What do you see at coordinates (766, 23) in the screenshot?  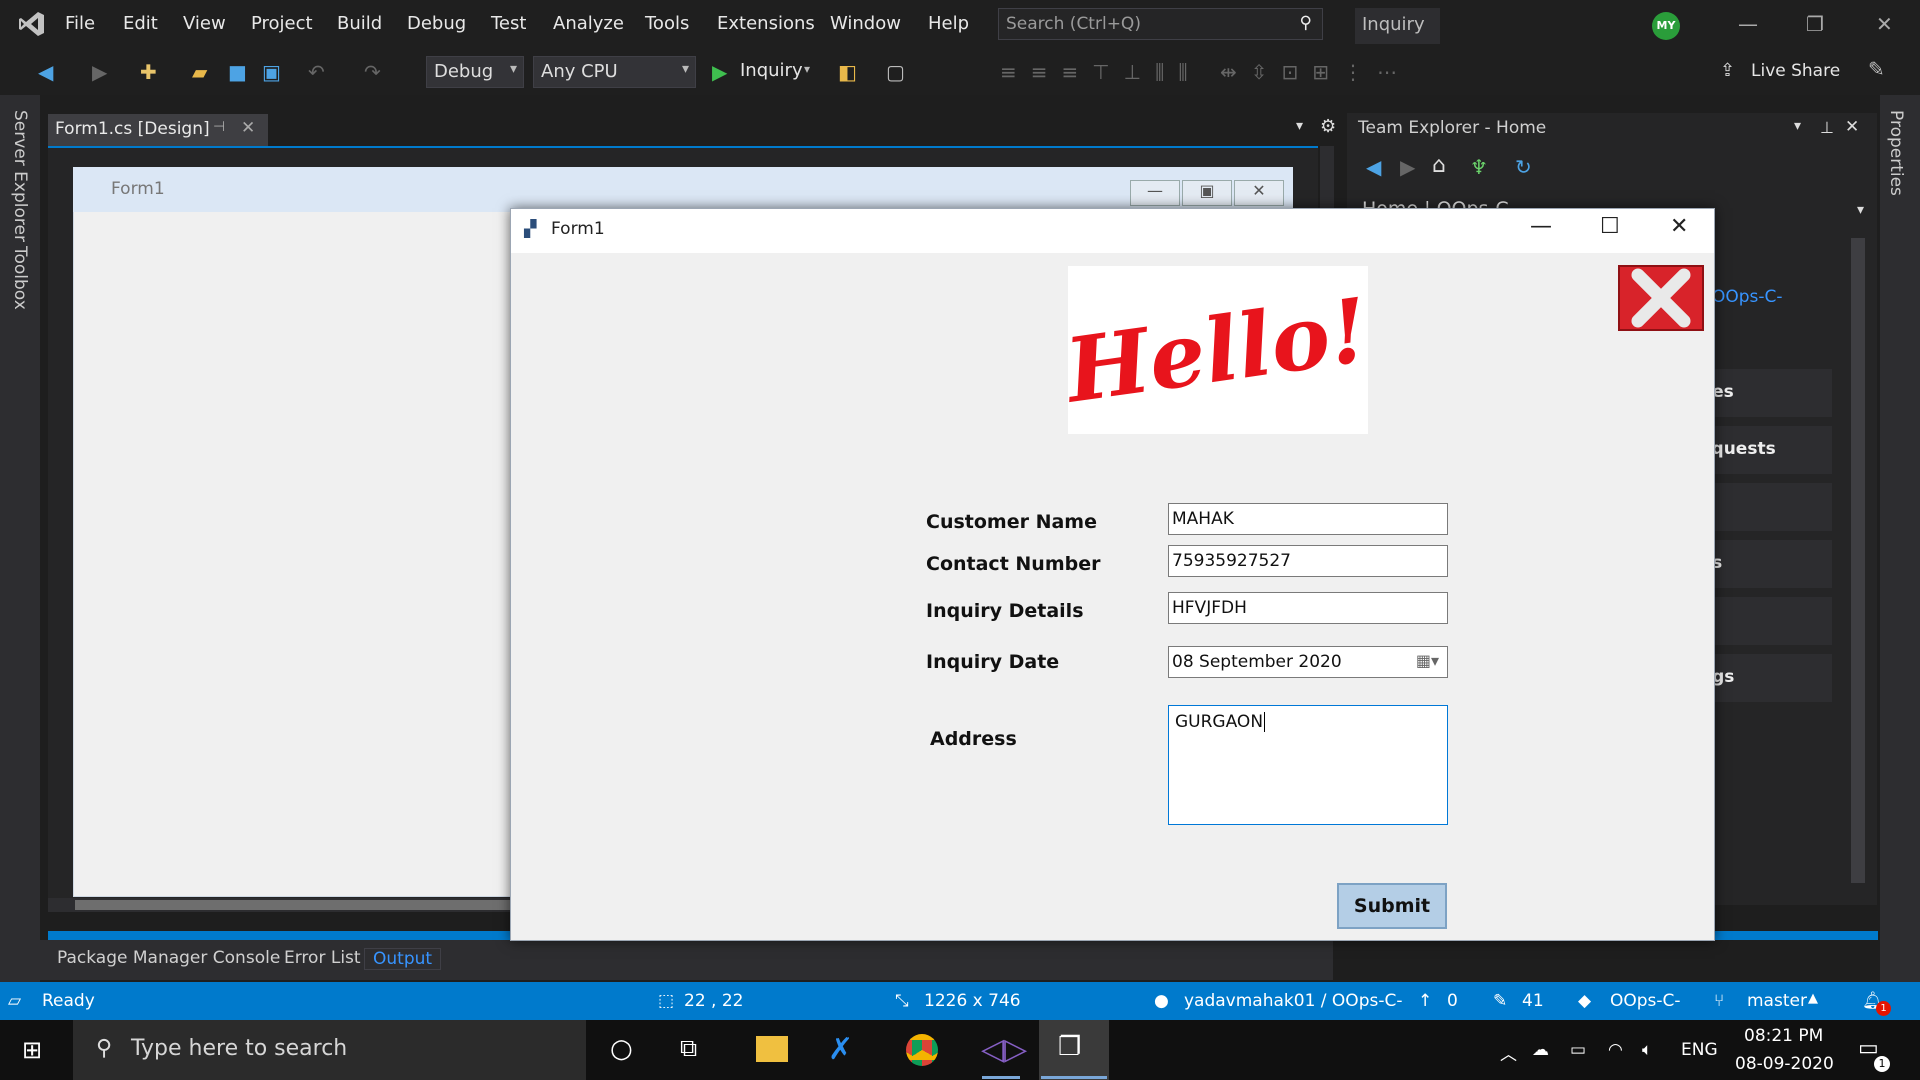 I see `menu-extensions: Extensions` at bounding box center [766, 23].